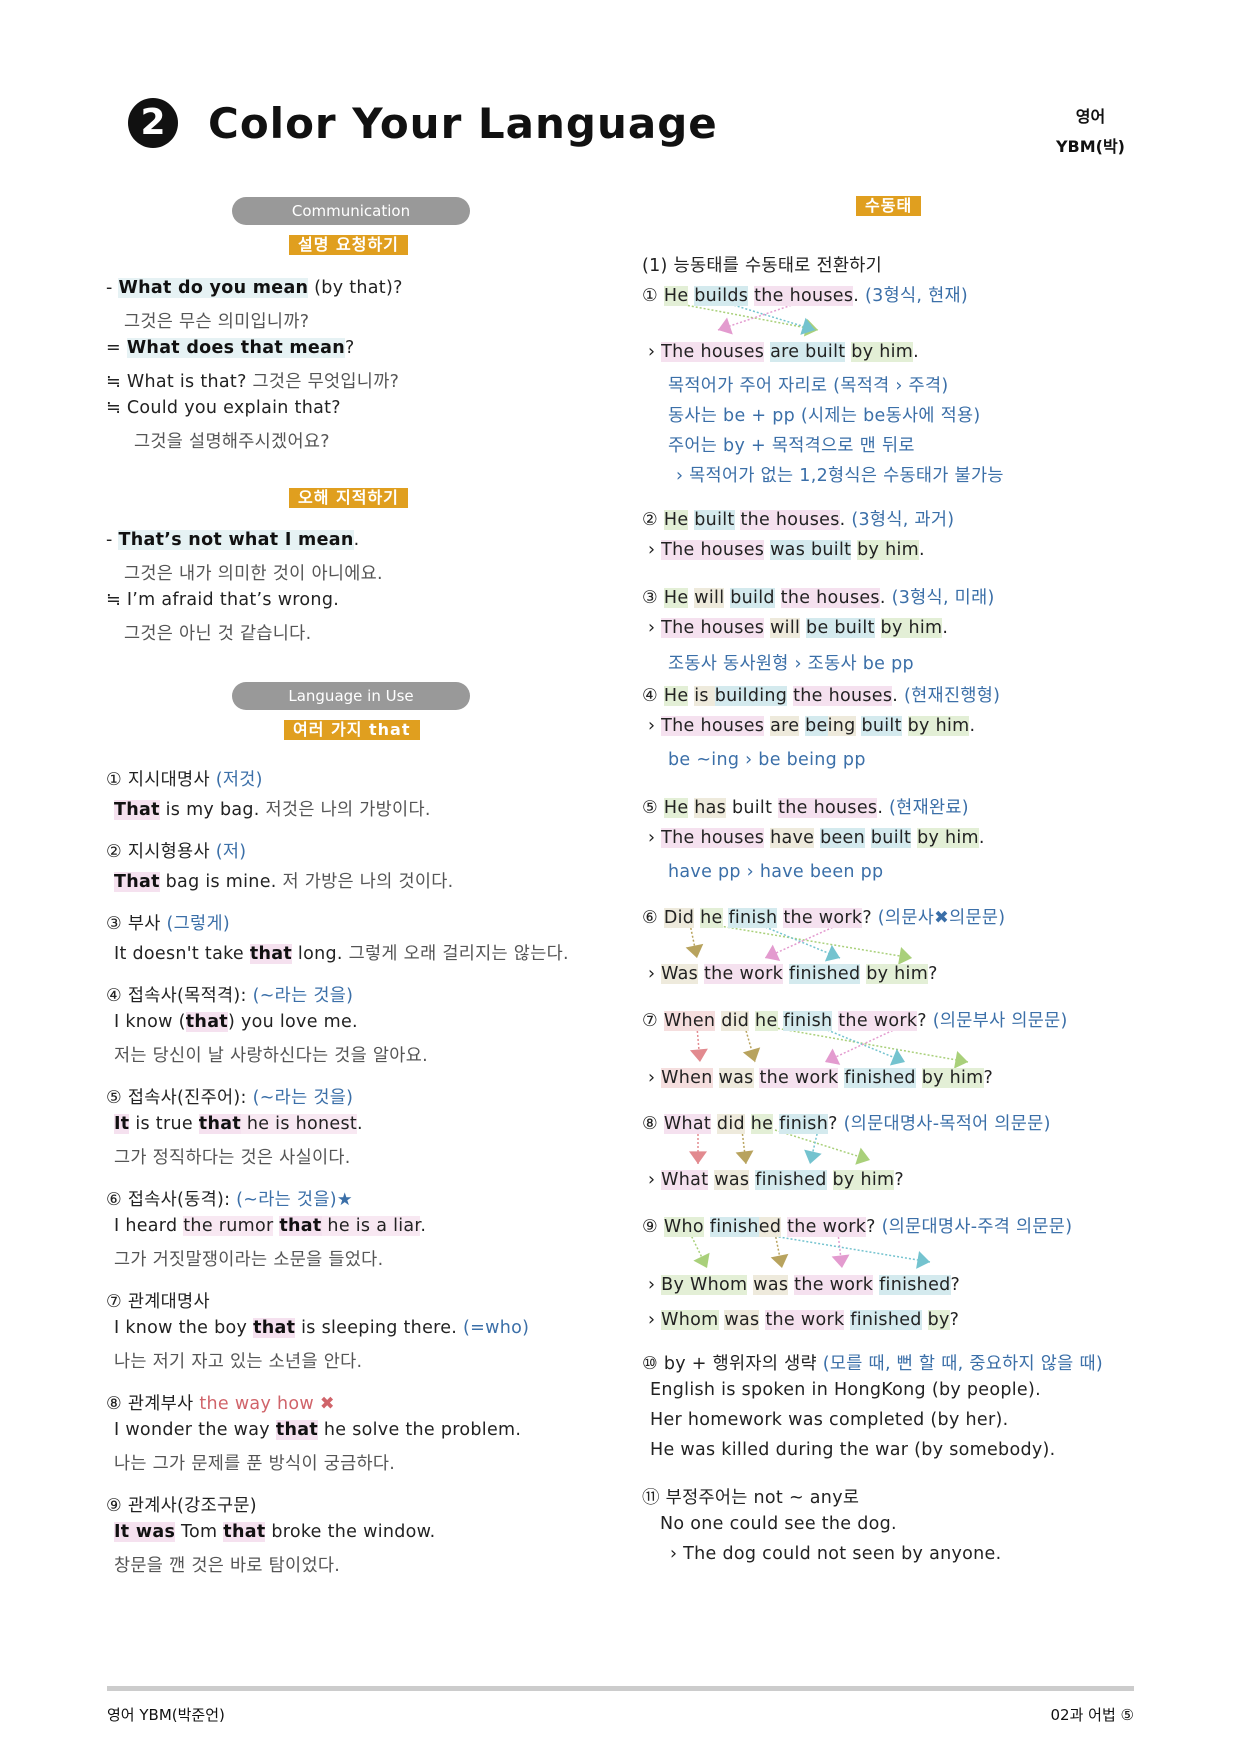 The height and width of the screenshot is (1752, 1240). Describe the element at coordinates (348, 245) in the screenshot. I see `section-tag-explain: 설명 요청하기` at that location.